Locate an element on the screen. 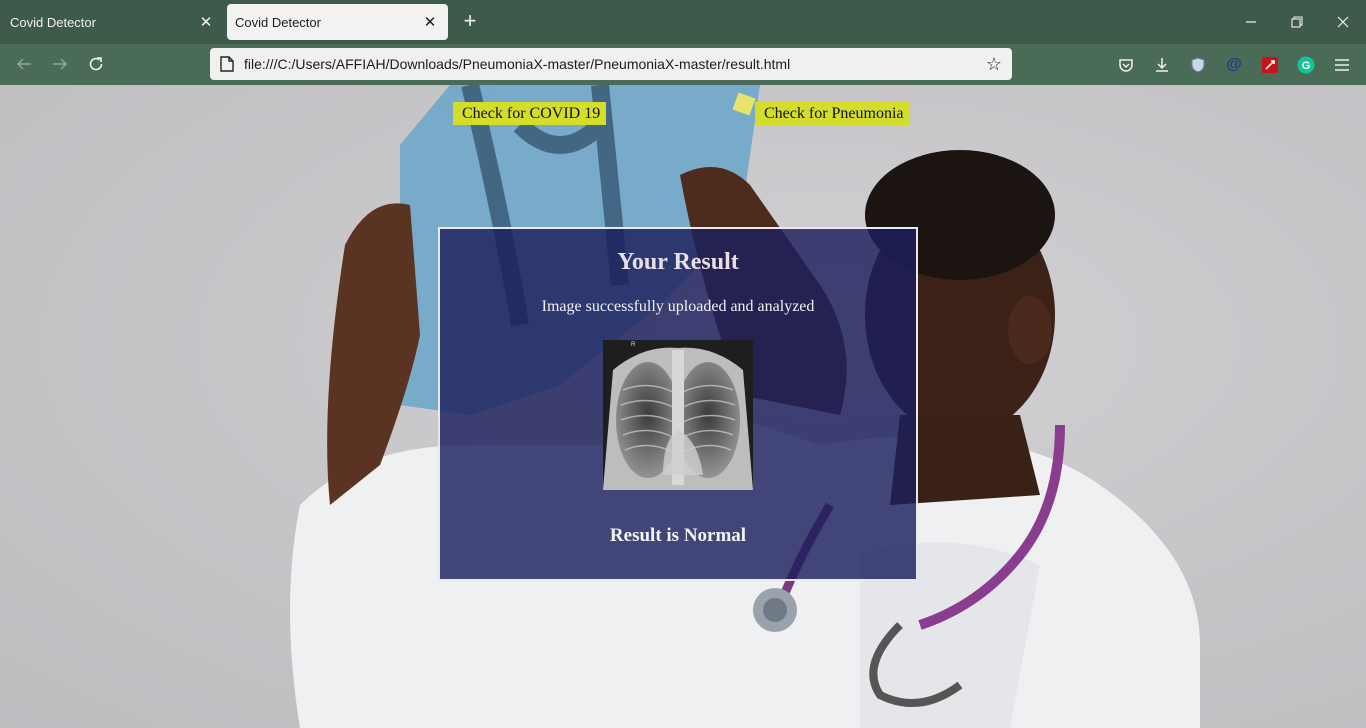 The width and height of the screenshot is (1366, 728). page-file-icon is located at coordinates (227, 64).